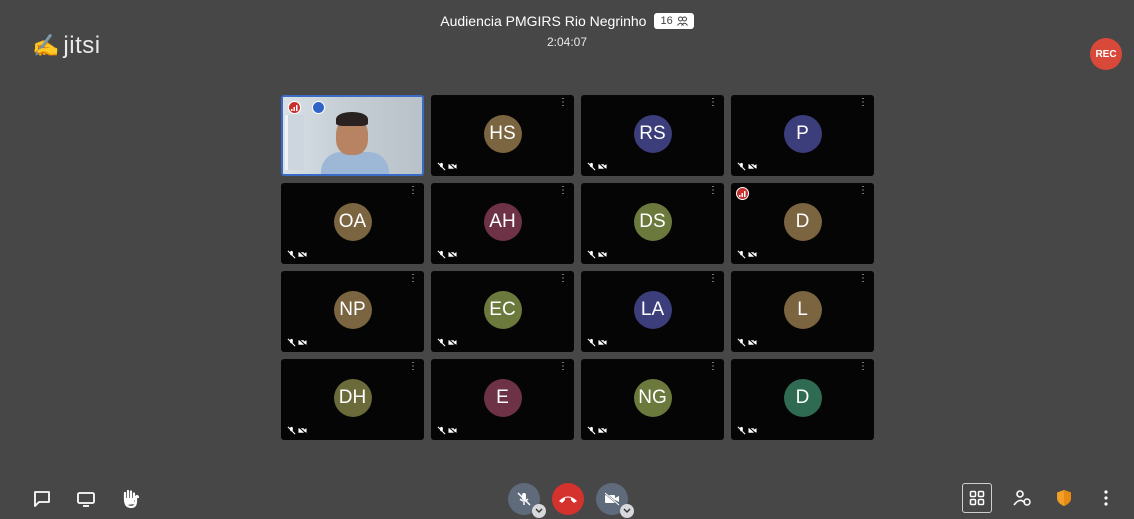 This screenshot has height=519, width=1134. What do you see at coordinates (1022, 498) in the screenshot?
I see `invite-people-button` at bounding box center [1022, 498].